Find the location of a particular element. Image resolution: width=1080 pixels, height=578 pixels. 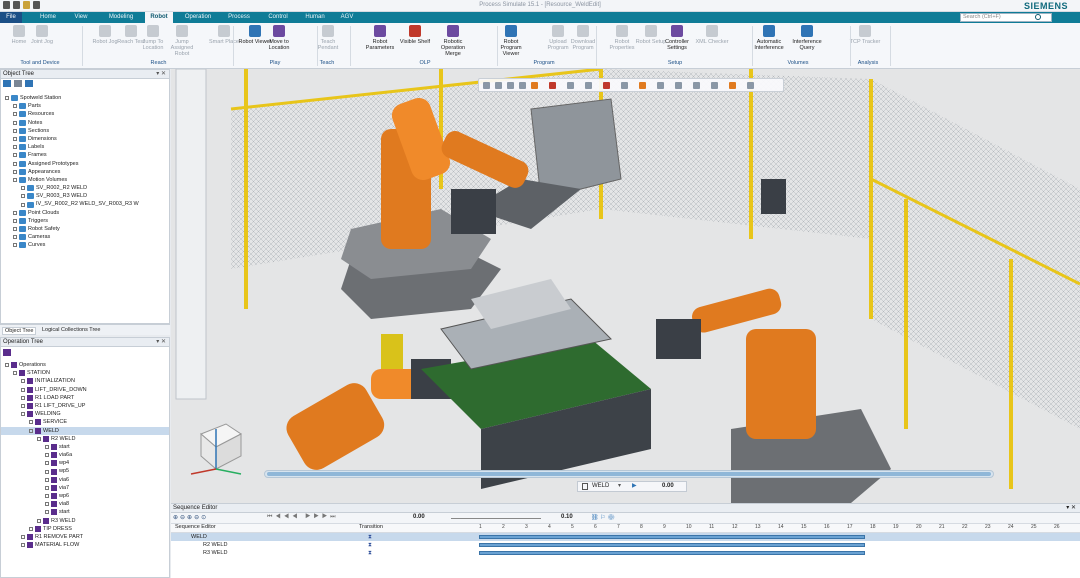

tab-view: View is located at coordinates (81, 17).